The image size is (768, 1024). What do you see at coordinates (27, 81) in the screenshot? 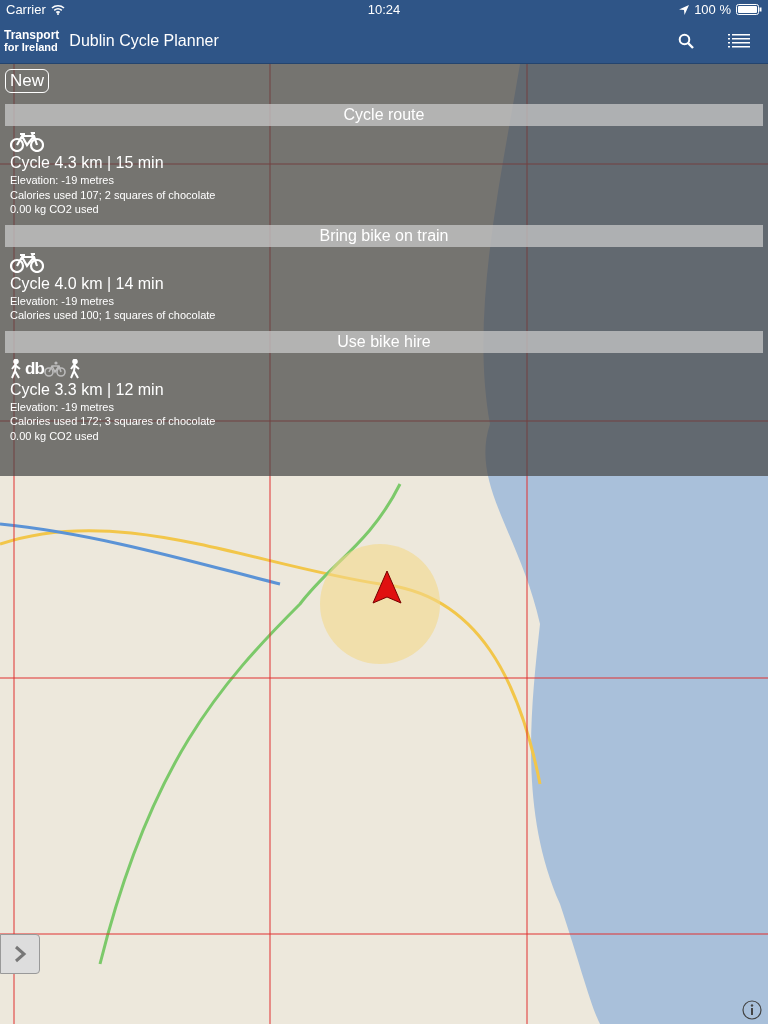
I see `new-button: New` at bounding box center [27, 81].